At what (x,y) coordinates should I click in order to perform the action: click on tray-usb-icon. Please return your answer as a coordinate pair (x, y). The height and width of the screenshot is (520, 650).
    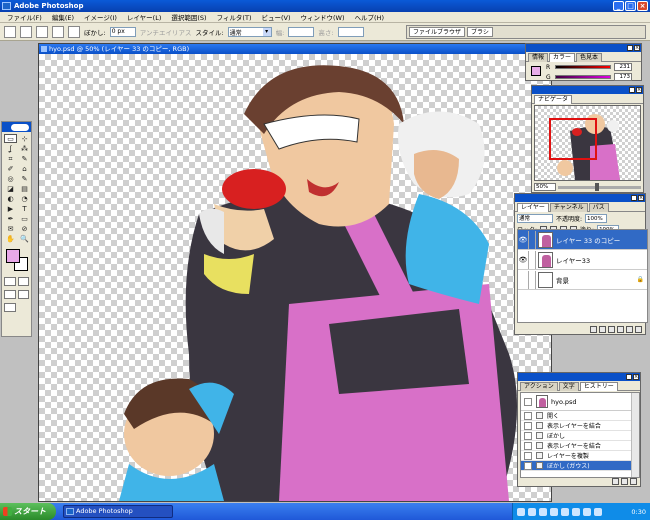
    Looking at the image, I should click on (587, 511).